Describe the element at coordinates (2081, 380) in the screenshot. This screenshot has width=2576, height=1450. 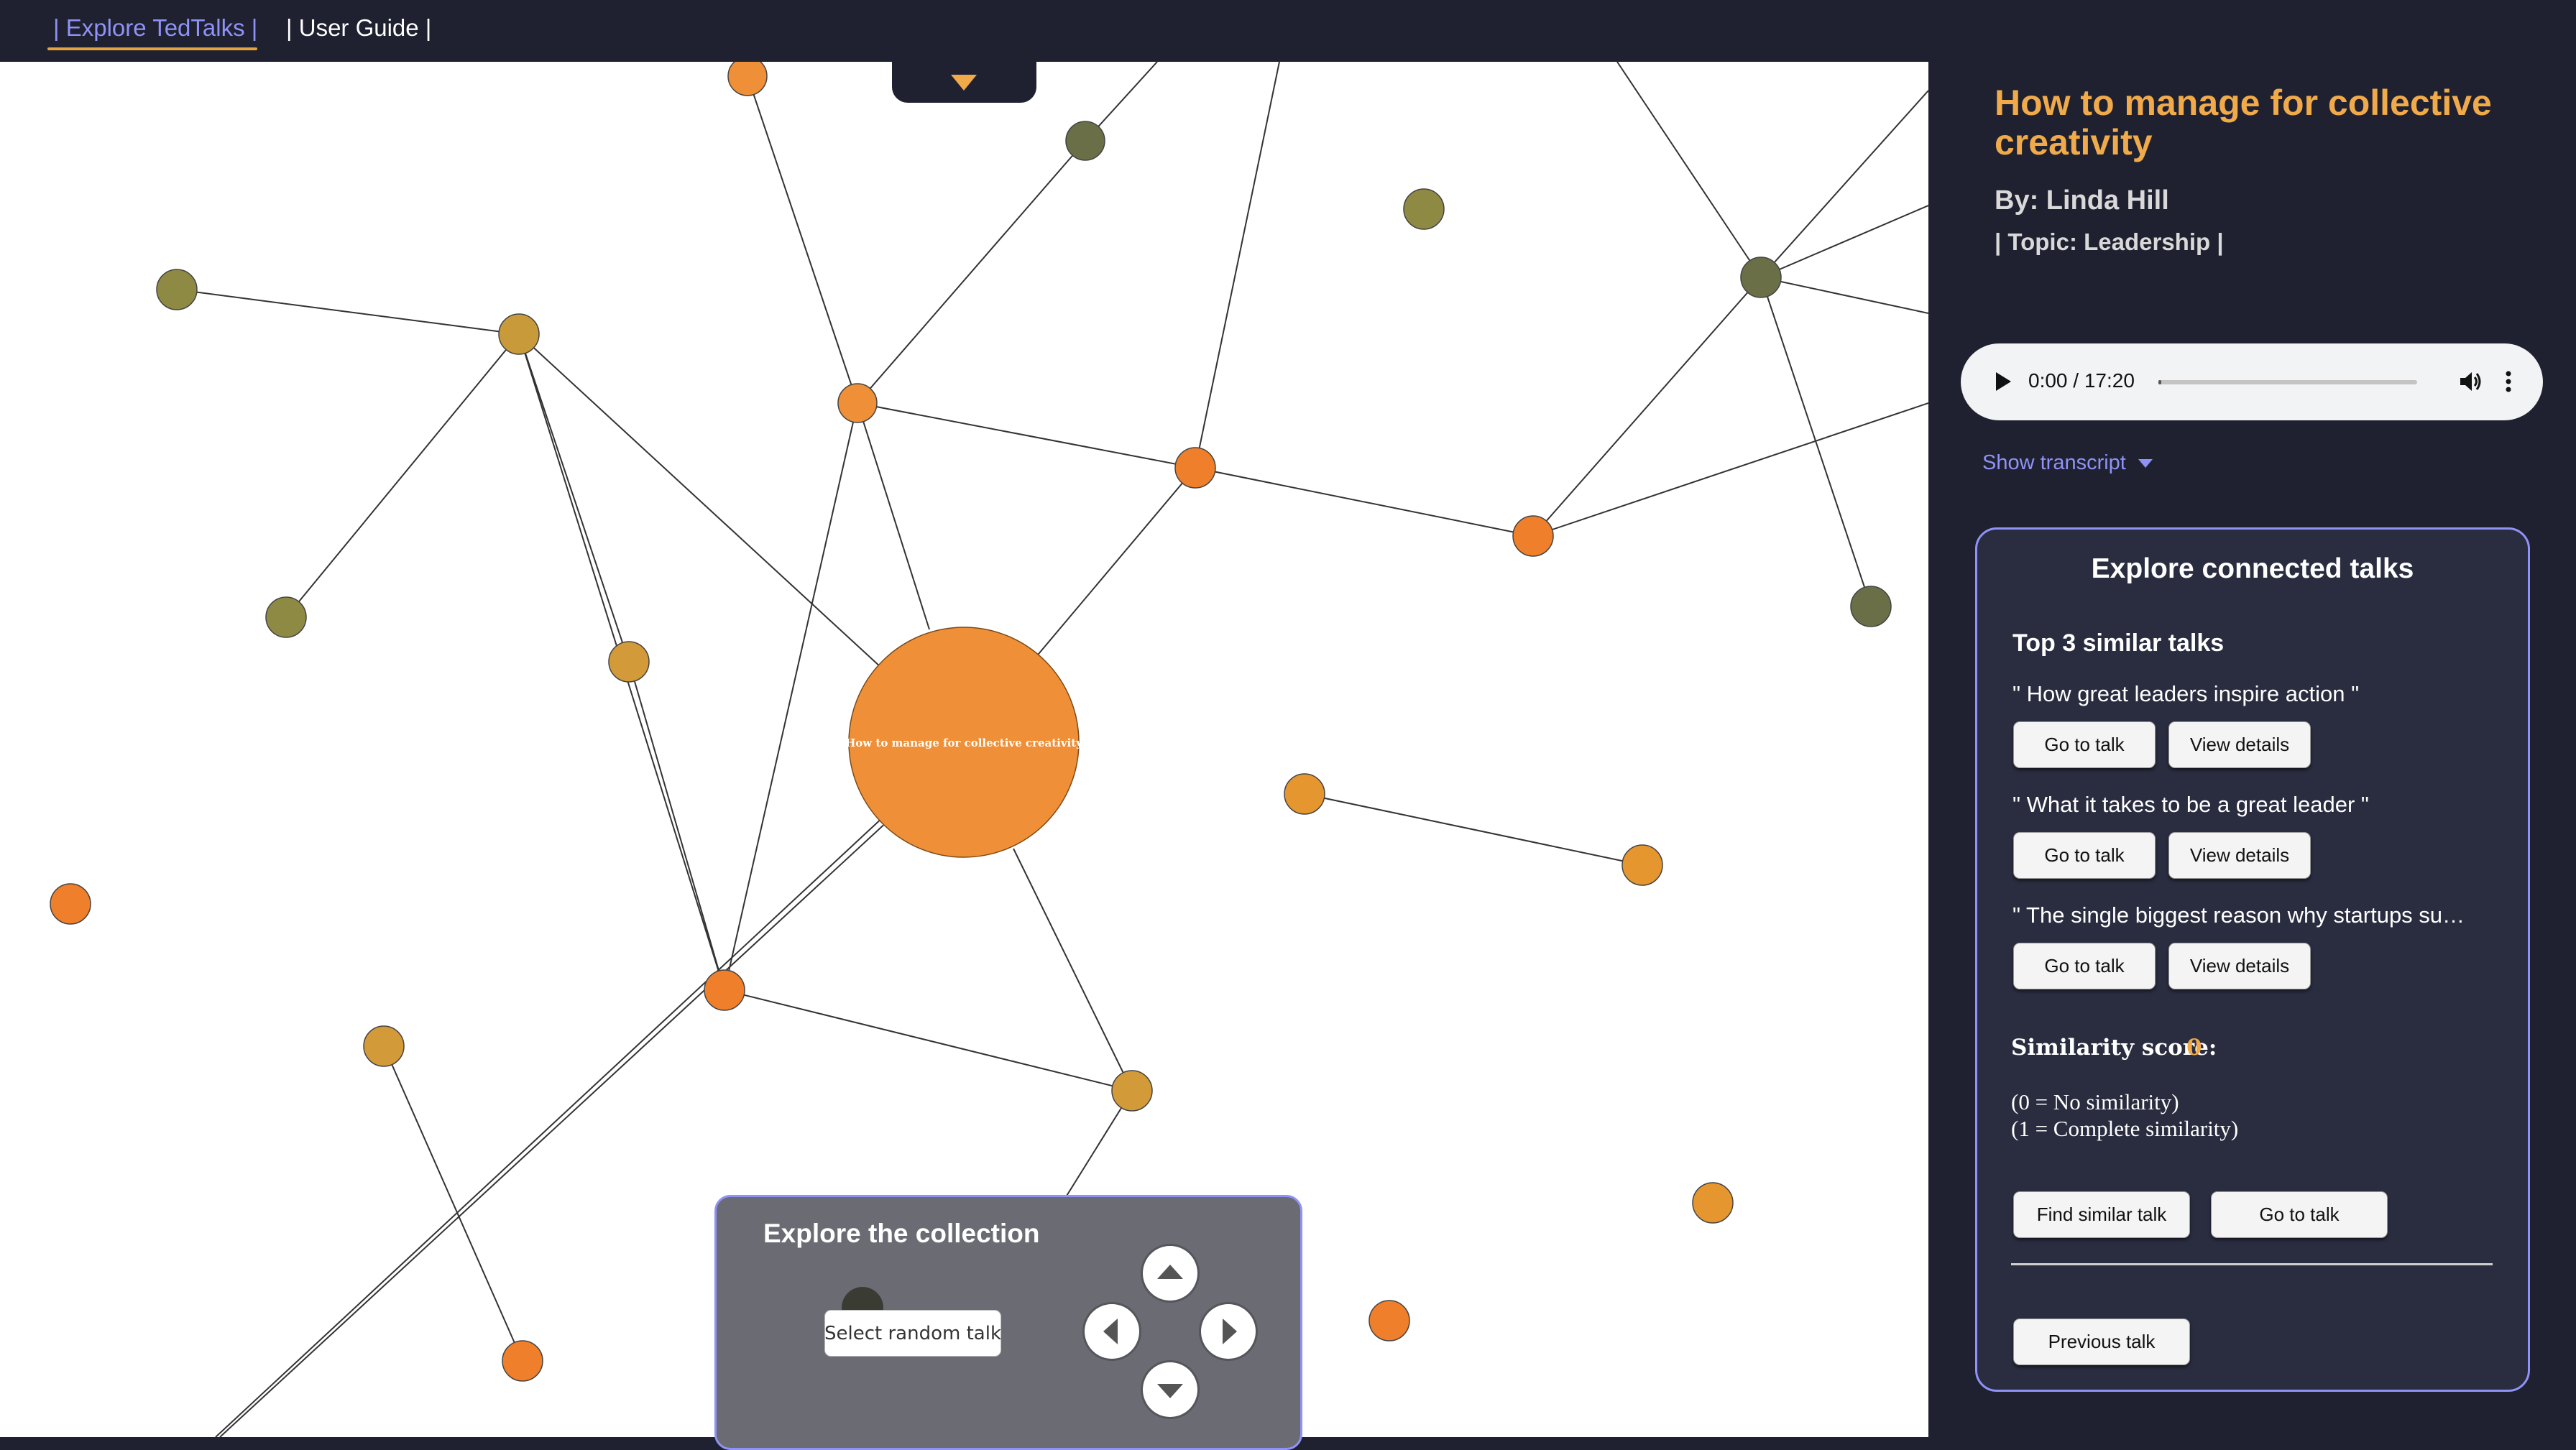
I see `audio-time: 0:00 / 17:20` at that location.